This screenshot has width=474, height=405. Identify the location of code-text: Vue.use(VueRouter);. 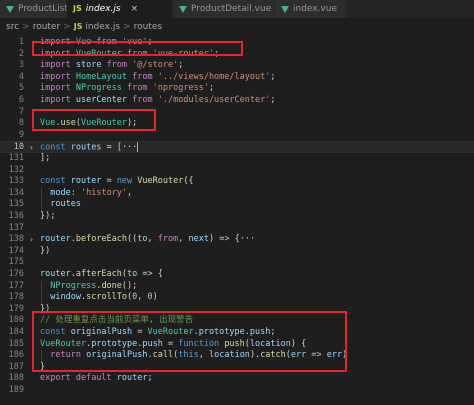
(89, 123).